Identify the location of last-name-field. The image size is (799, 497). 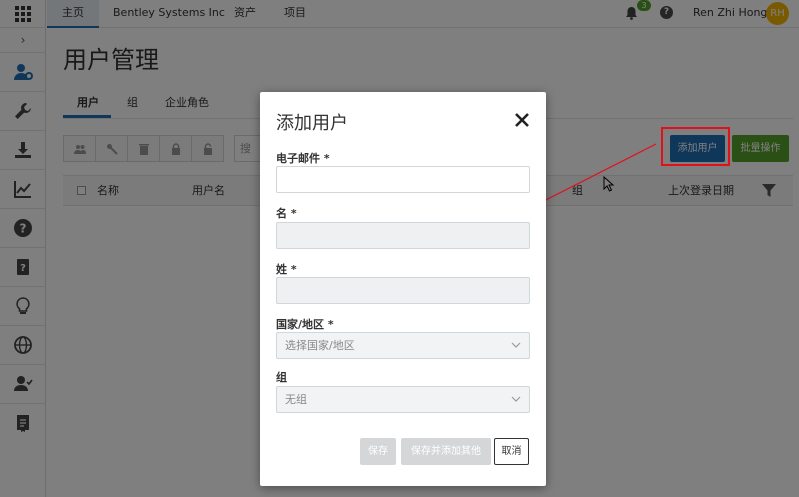
(403, 290).